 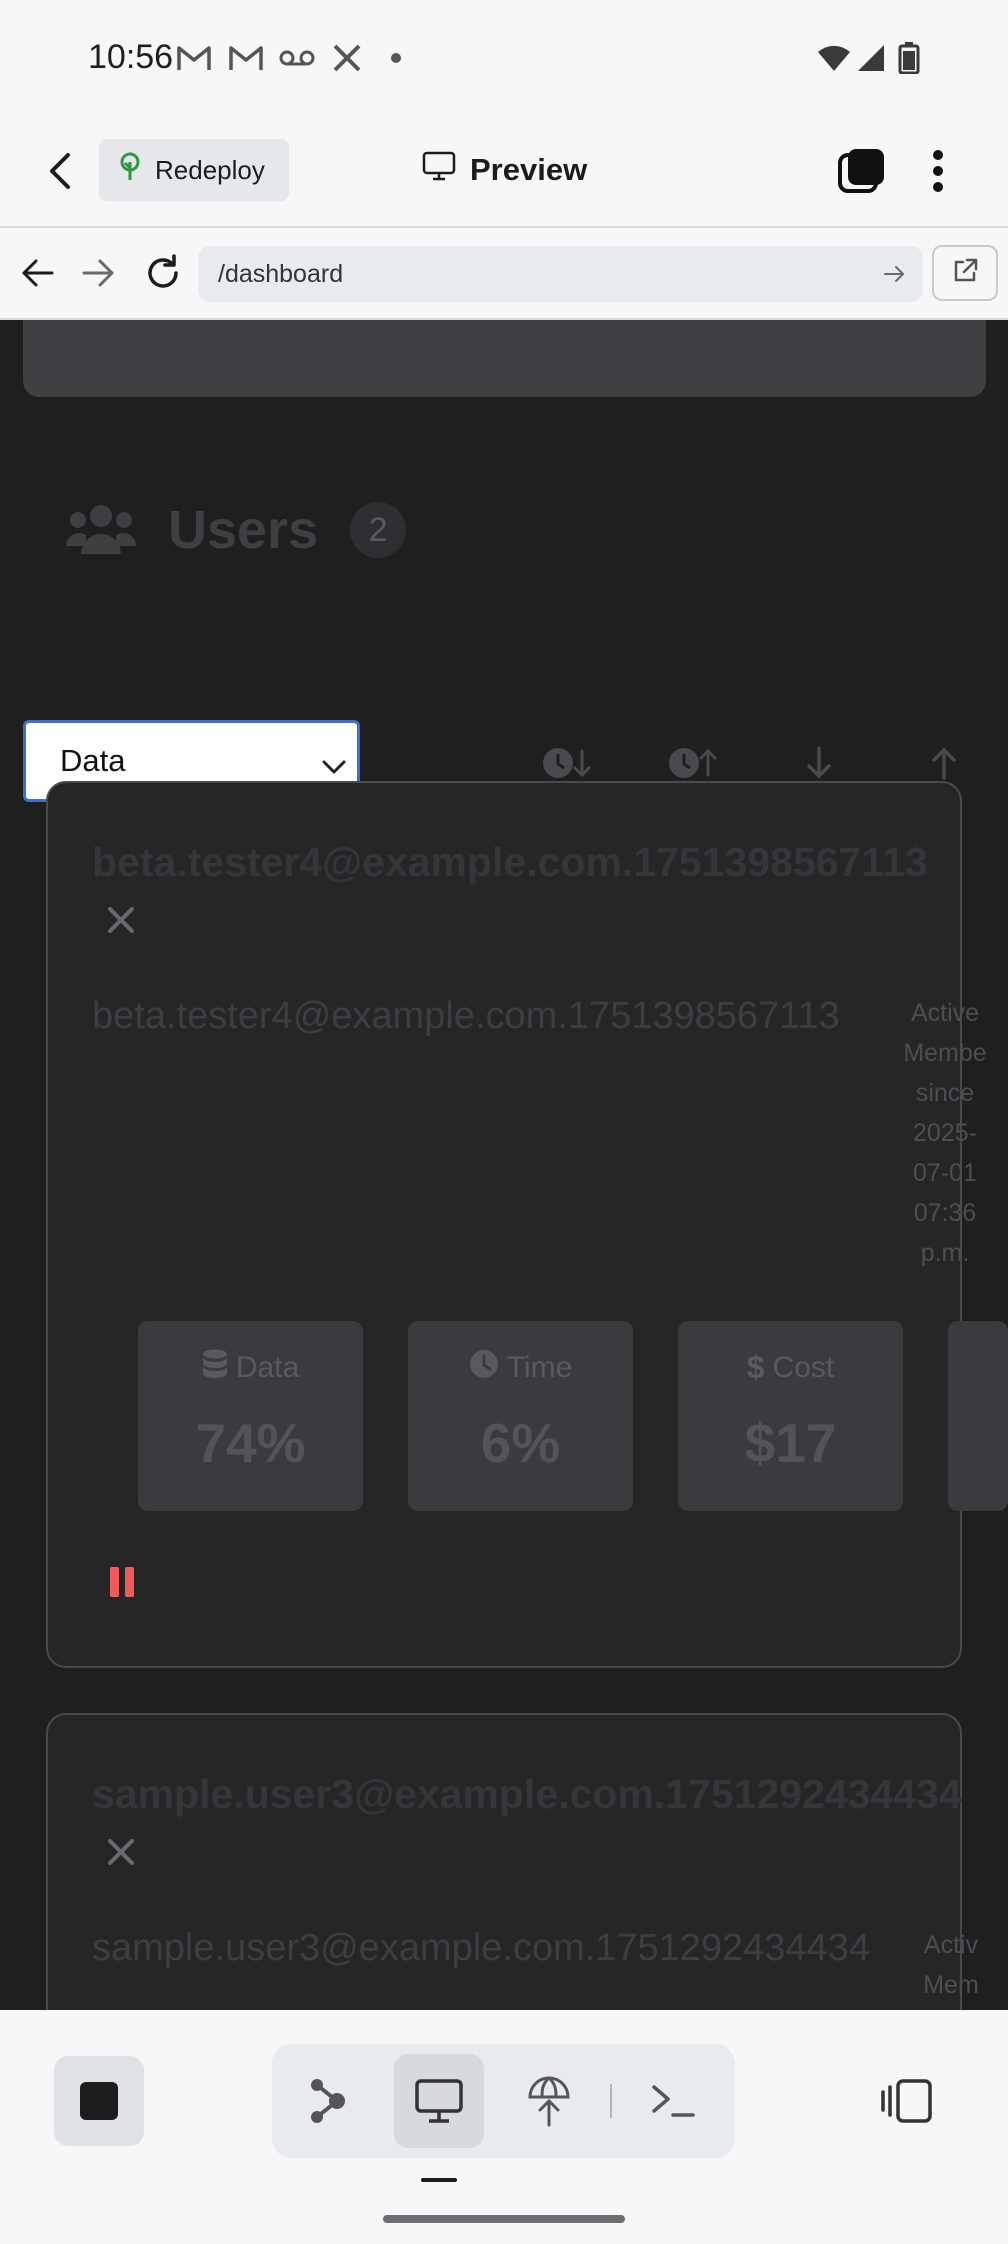 I want to click on stat-cost-value: $17, so click(x=790, y=1443).